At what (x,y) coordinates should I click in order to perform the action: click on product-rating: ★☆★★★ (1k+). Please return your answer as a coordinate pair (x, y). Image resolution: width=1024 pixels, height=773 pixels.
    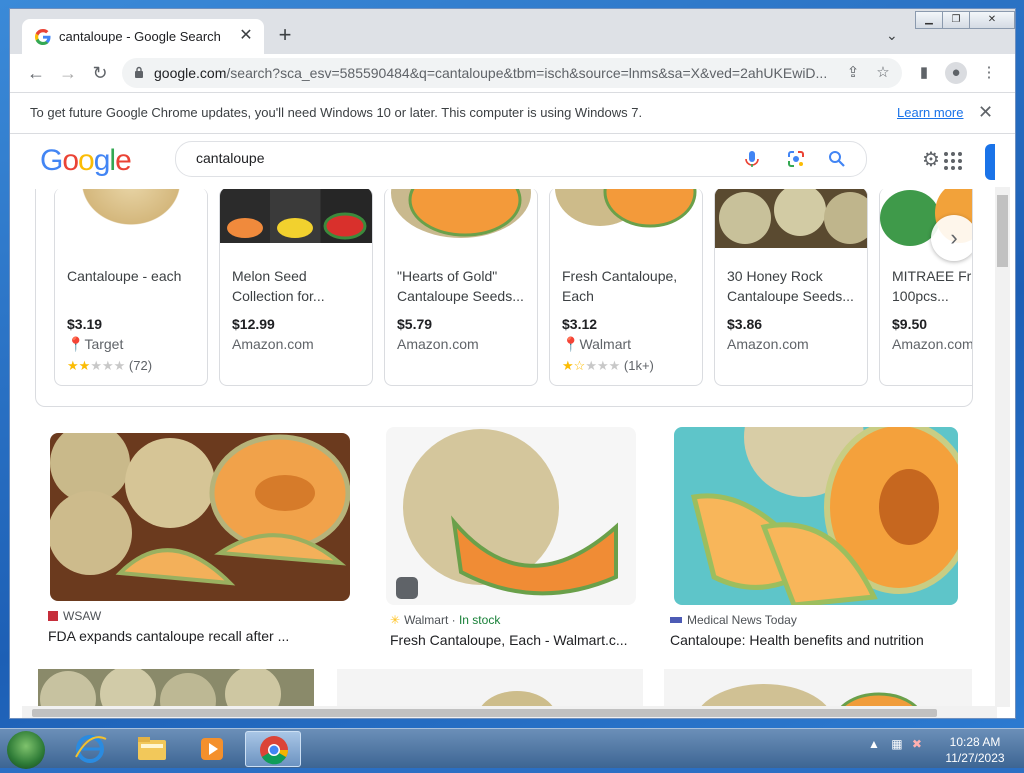
    Looking at the image, I should click on (608, 366).